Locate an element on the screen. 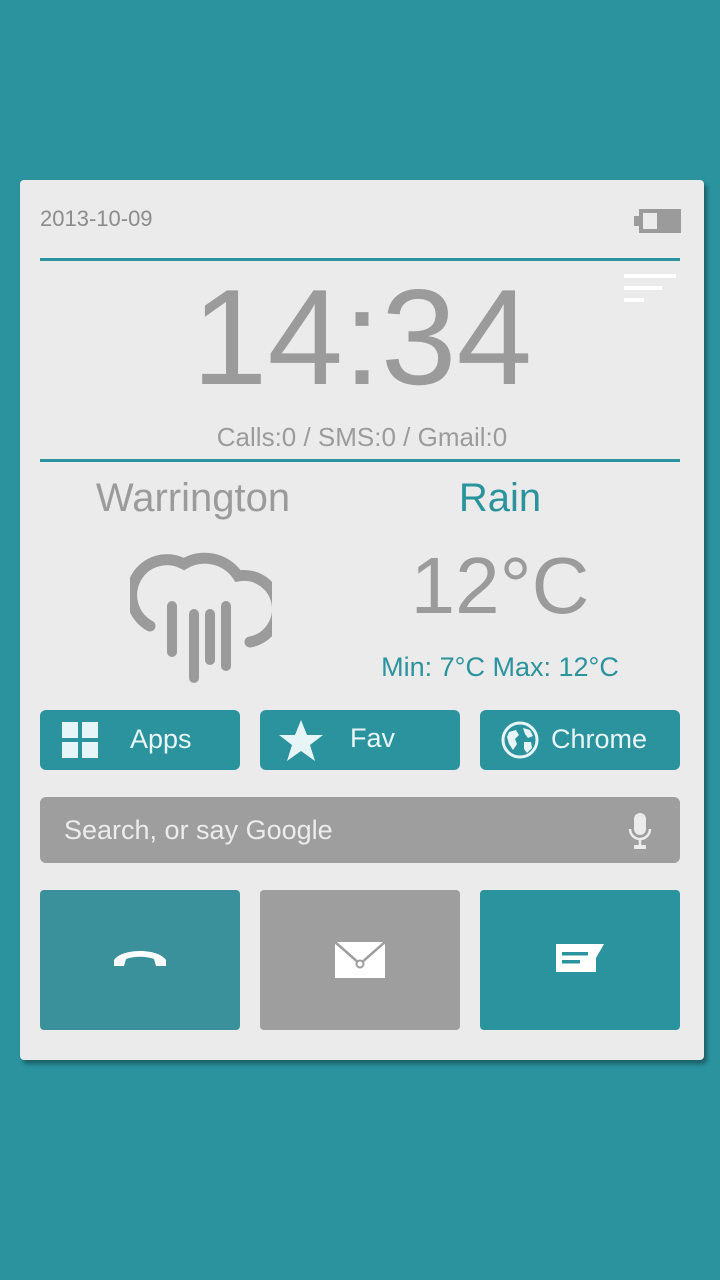 The width and height of the screenshot is (720, 1280). search-bar: Search, or say Google is located at coordinates (360, 830).